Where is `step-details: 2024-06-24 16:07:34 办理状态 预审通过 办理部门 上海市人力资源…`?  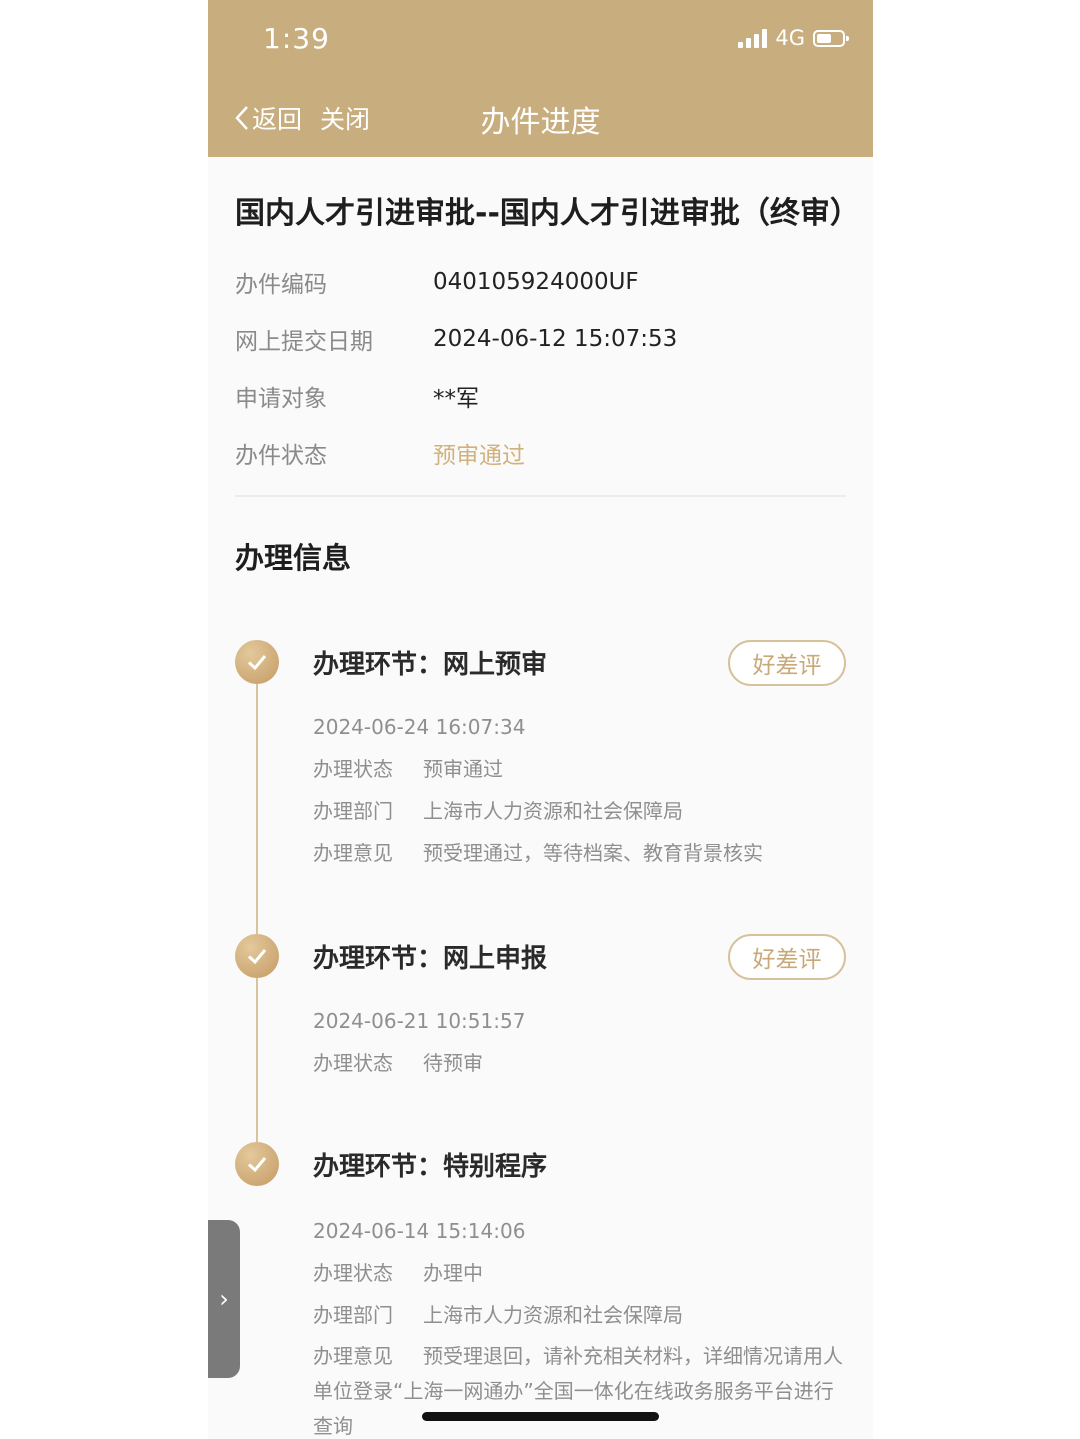 step-details: 2024-06-24 16:07:34 办理状态 预审通过 办理部门 上海市人力资源… is located at coordinates (538, 790).